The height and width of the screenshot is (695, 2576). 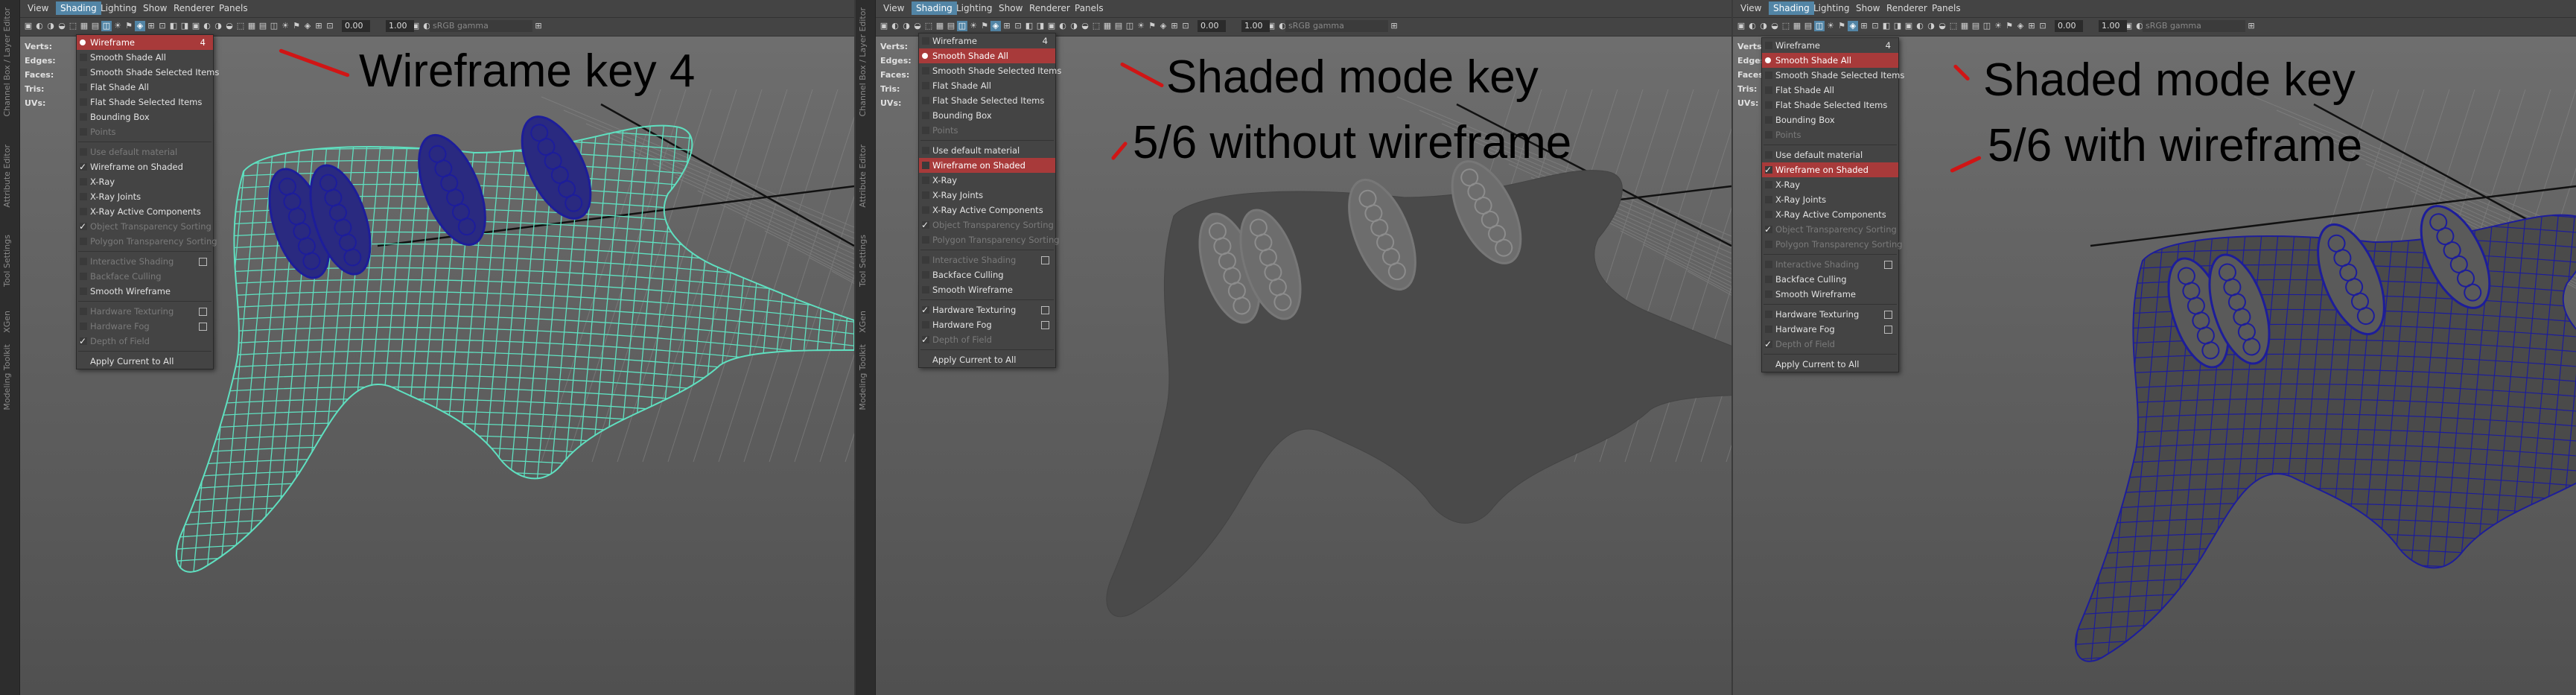 I want to click on menu-shading: Shading, so click(x=78, y=8).